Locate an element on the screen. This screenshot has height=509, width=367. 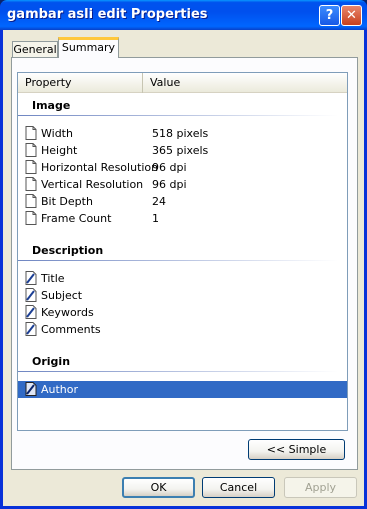
property-name: Horizontal Resolution is located at coordinates (100, 167).